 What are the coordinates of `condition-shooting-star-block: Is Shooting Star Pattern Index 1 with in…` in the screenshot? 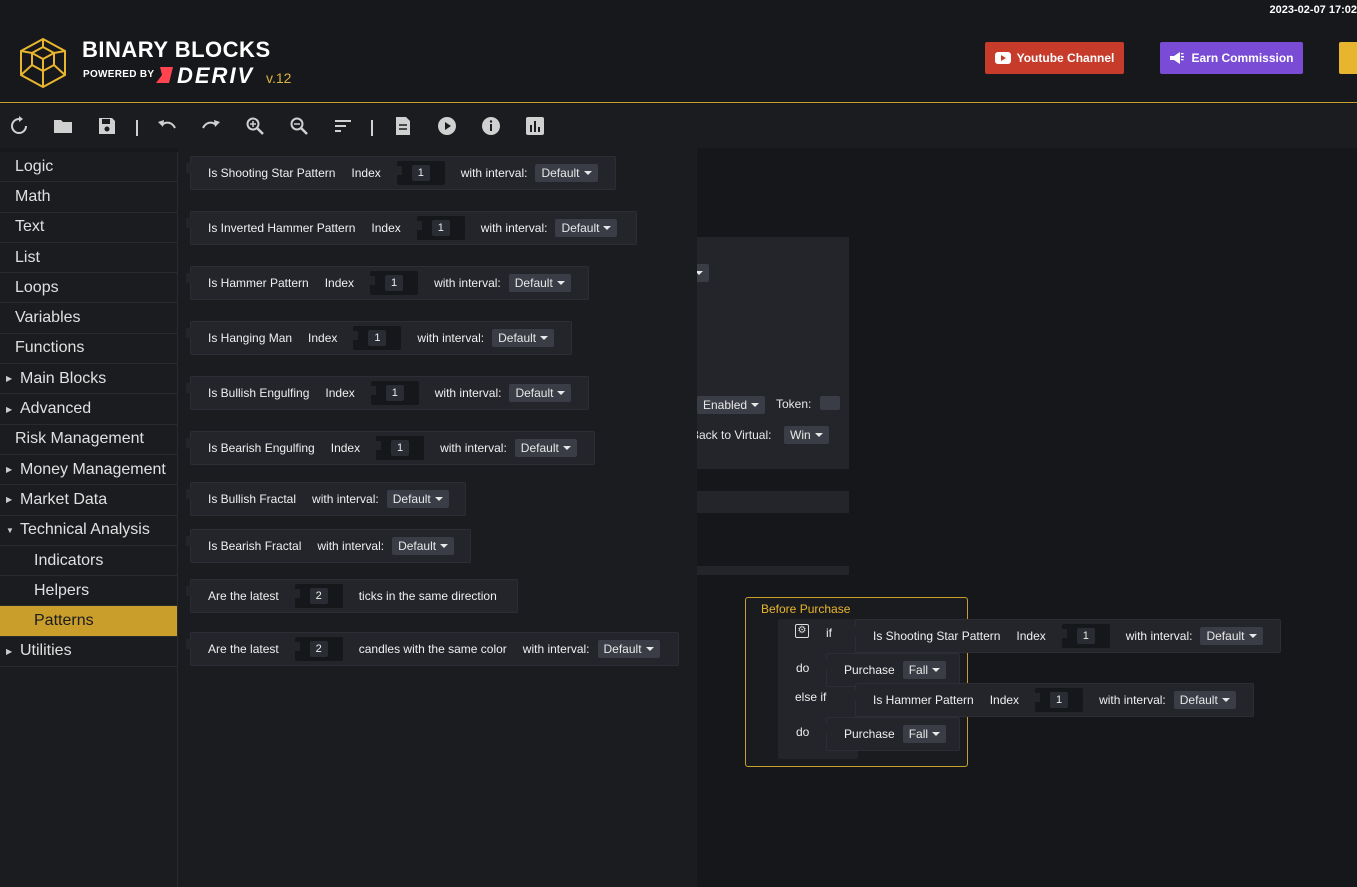 It's located at (1066, 636).